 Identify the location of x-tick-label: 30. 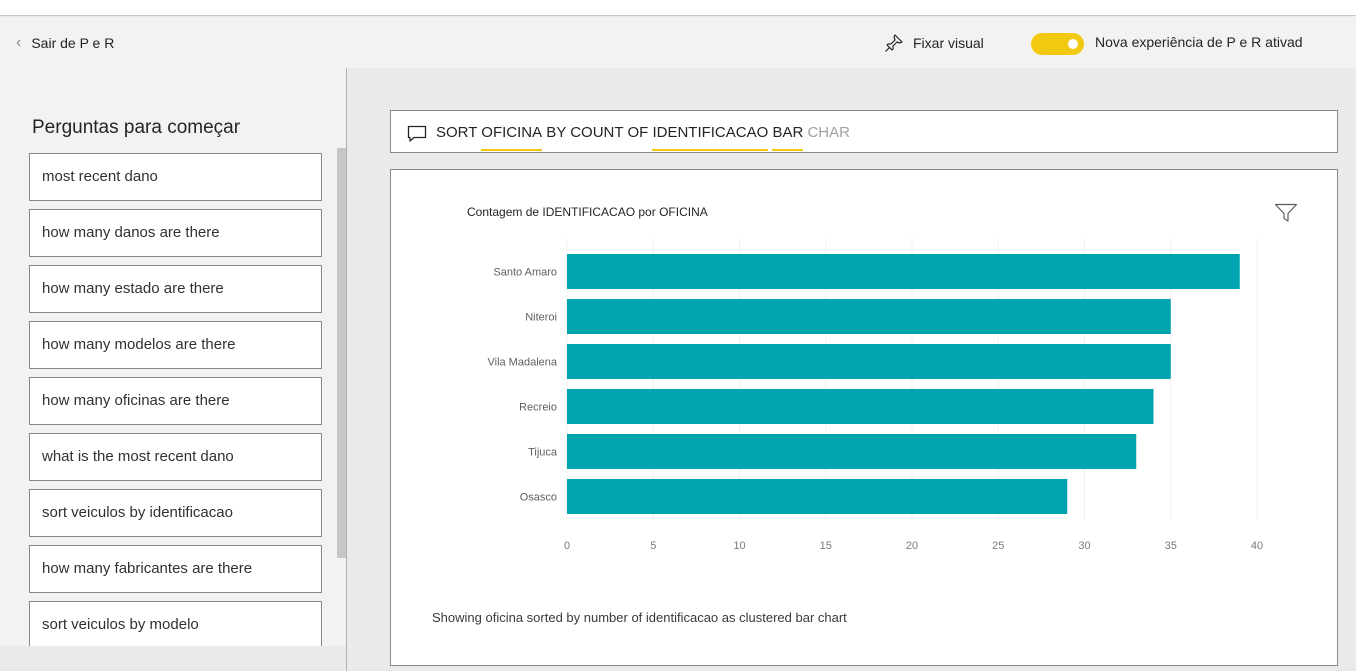
(1084, 546).